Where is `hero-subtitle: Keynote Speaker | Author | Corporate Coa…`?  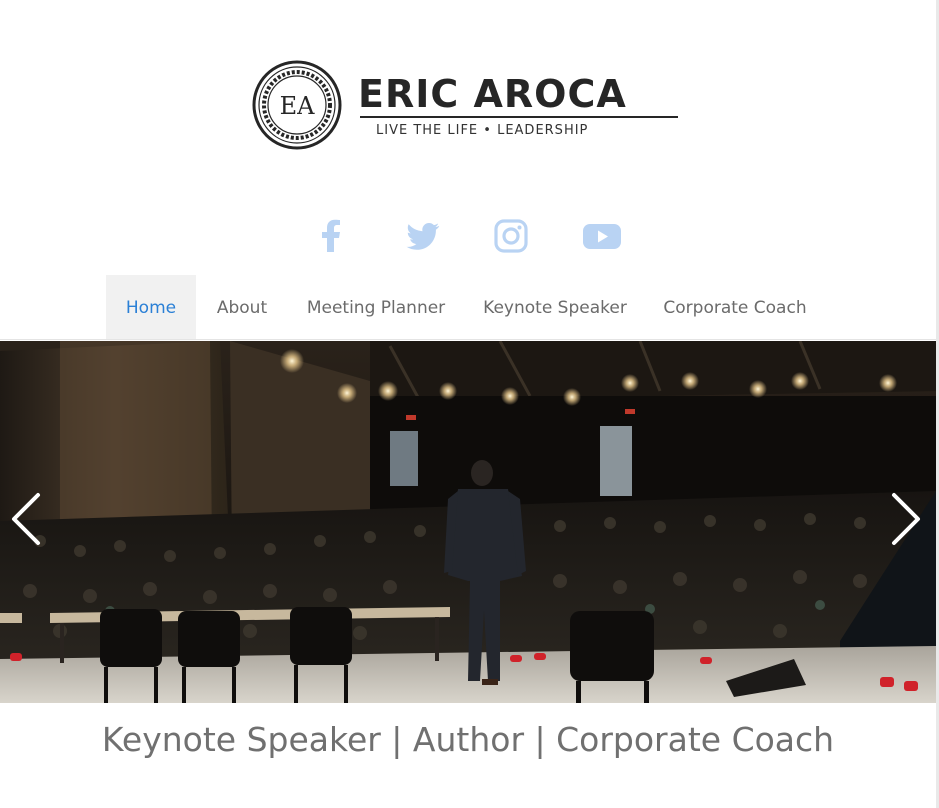
hero-subtitle: Keynote Speaker | Author | Corporate Coa… is located at coordinates (468, 739).